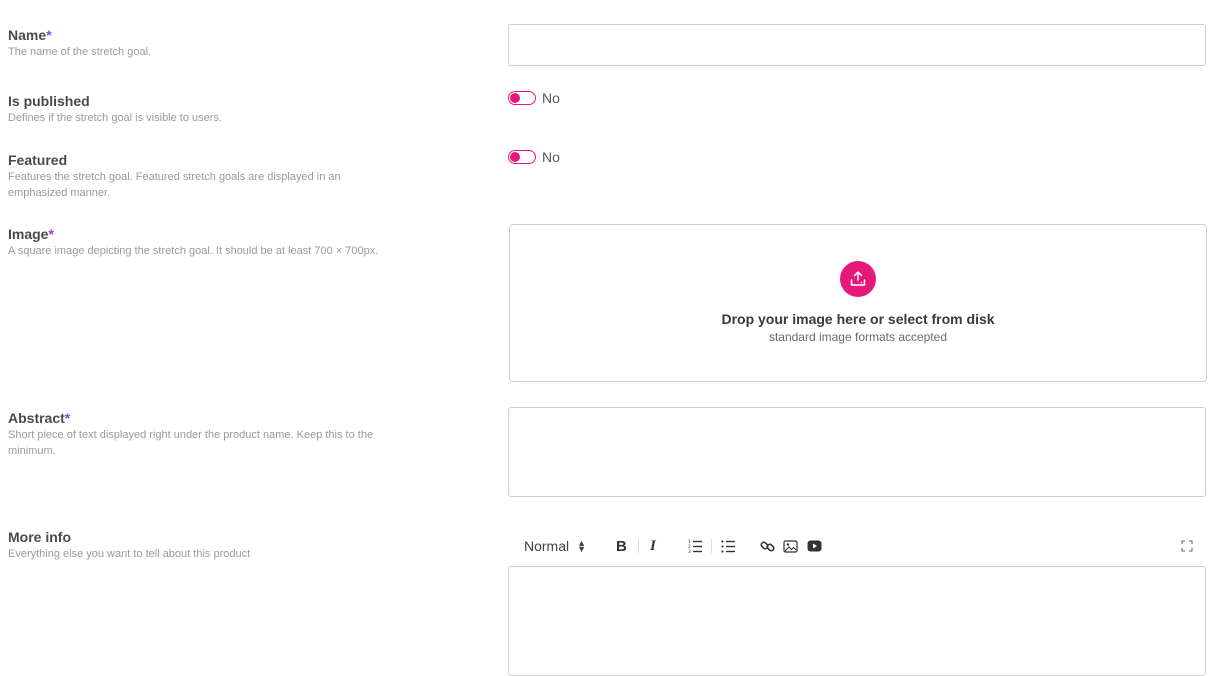 The width and height of the screenshot is (1216, 676). What do you see at coordinates (857, 546) in the screenshot?
I see `editor-toolbar: Normal ▲ ▼ B I 1 2 3` at bounding box center [857, 546].